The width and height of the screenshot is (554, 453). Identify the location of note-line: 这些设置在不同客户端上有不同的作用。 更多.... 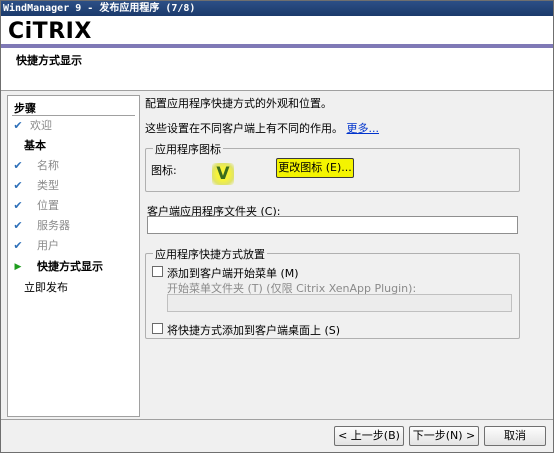
(262, 128).